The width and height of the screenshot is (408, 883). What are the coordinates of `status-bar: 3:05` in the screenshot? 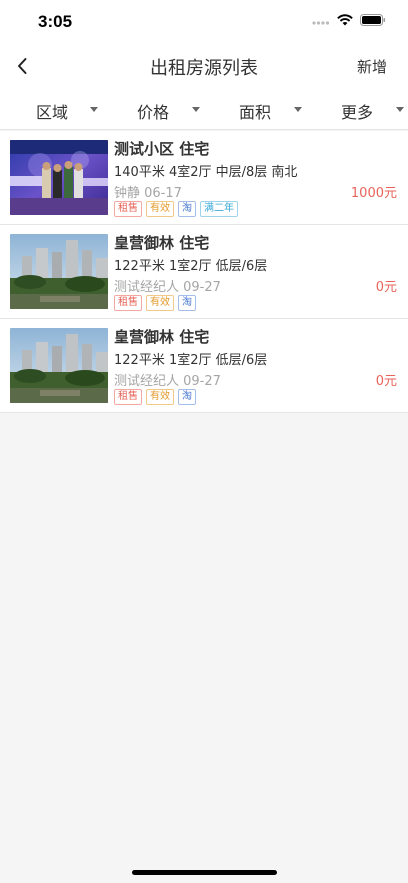 It's located at (204, 22).